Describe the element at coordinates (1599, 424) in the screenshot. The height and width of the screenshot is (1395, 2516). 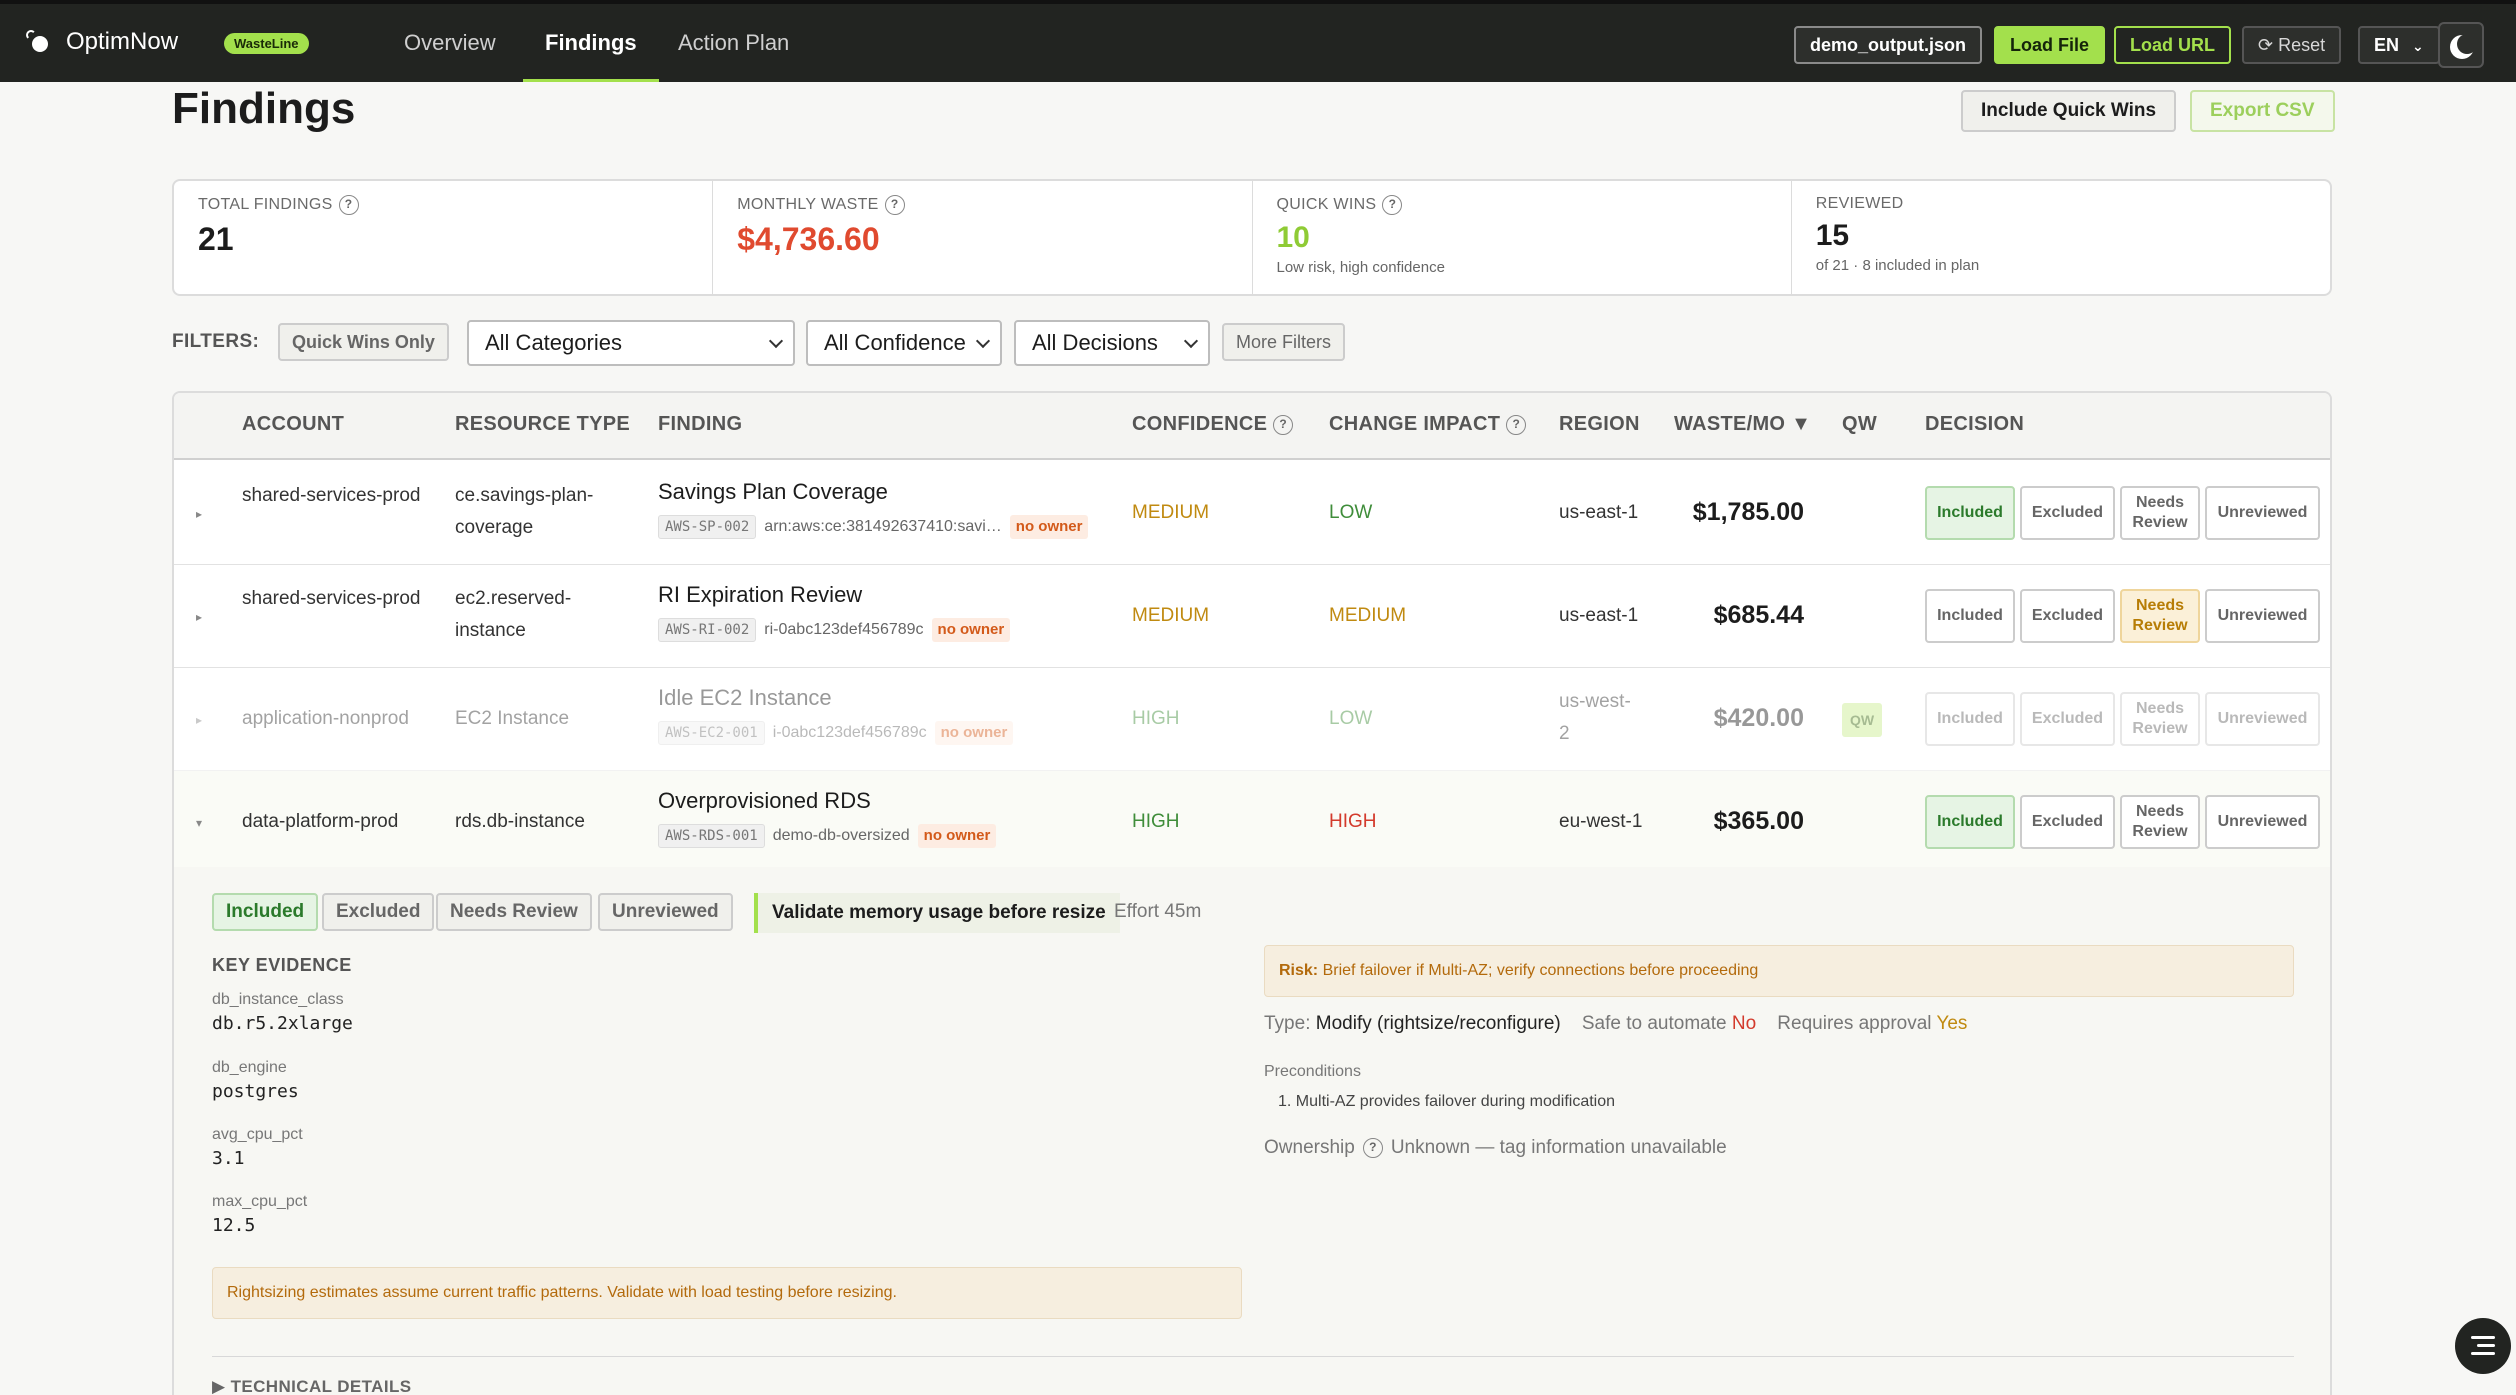
I see `col-region: REGION` at that location.